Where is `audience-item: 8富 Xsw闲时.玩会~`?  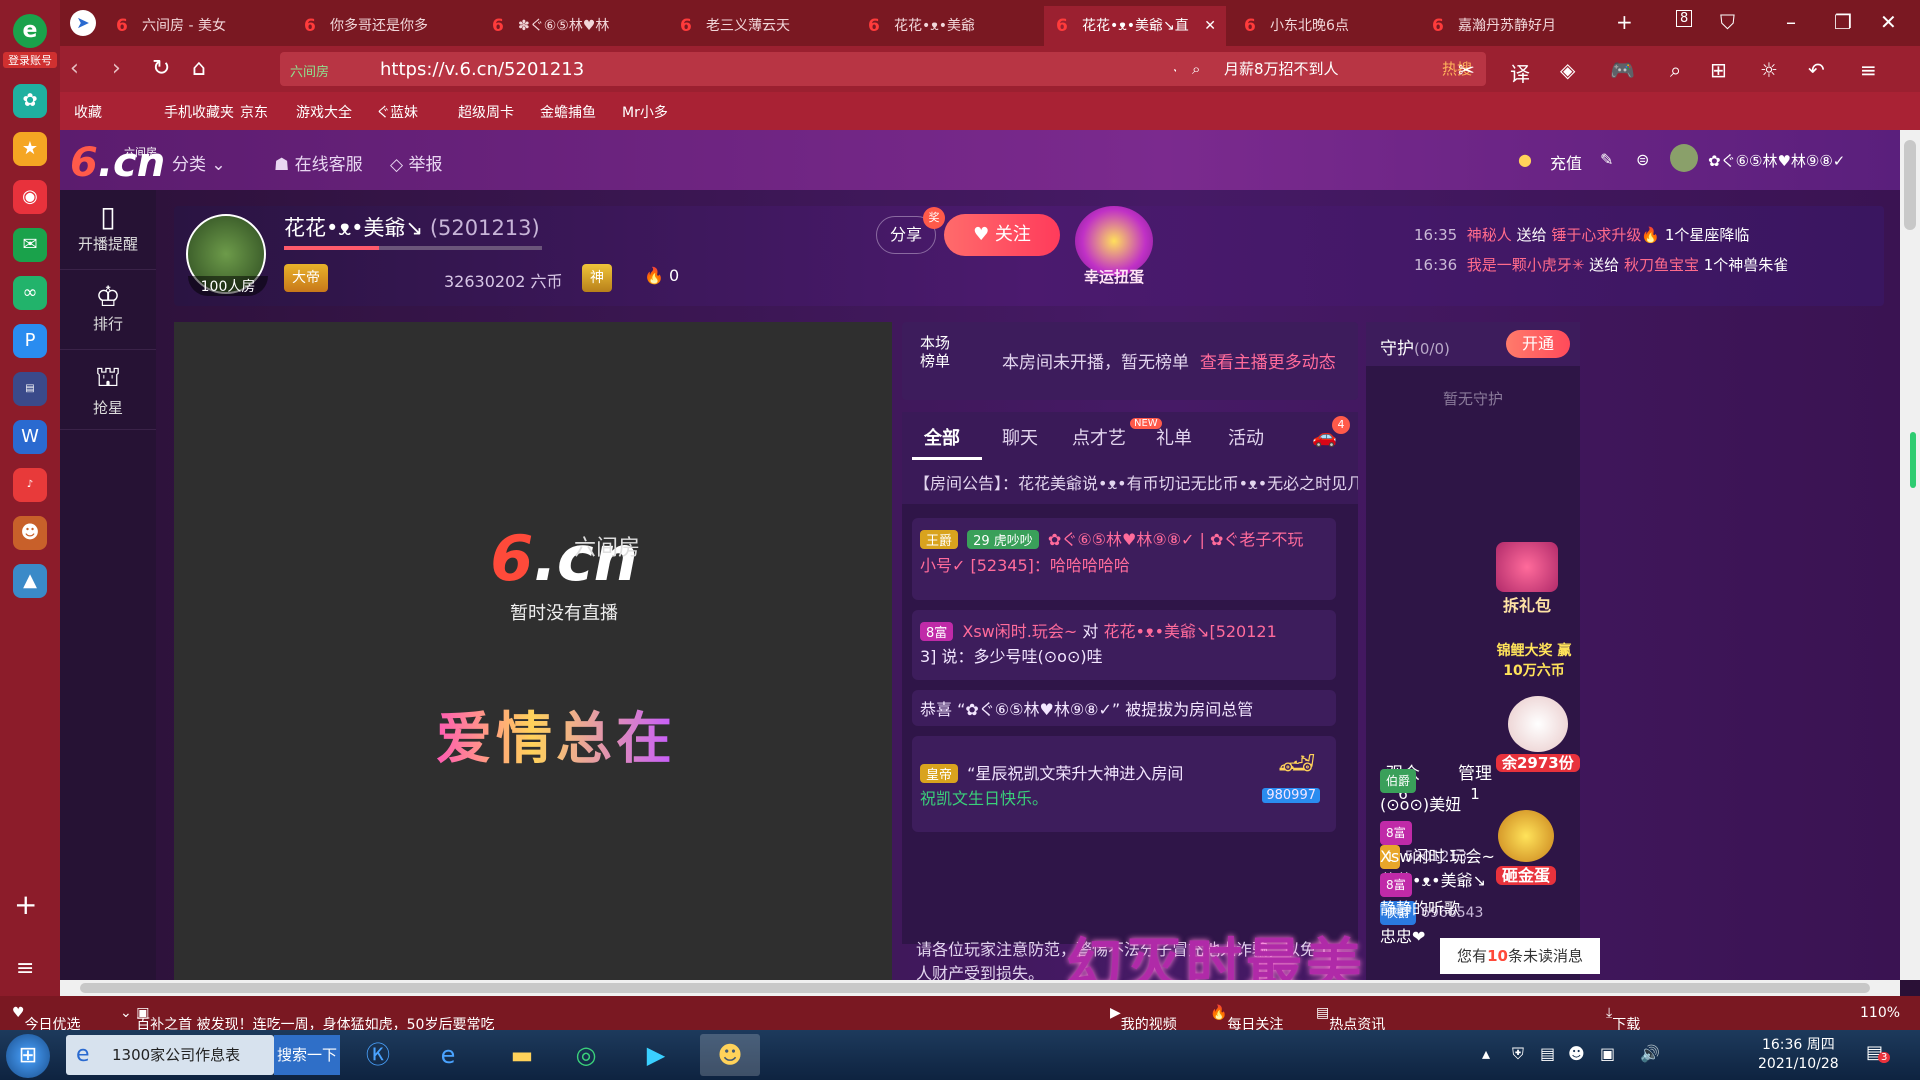
audience-item: 8富 Xsw闲时.玩会~ is located at coordinates (1437, 844).